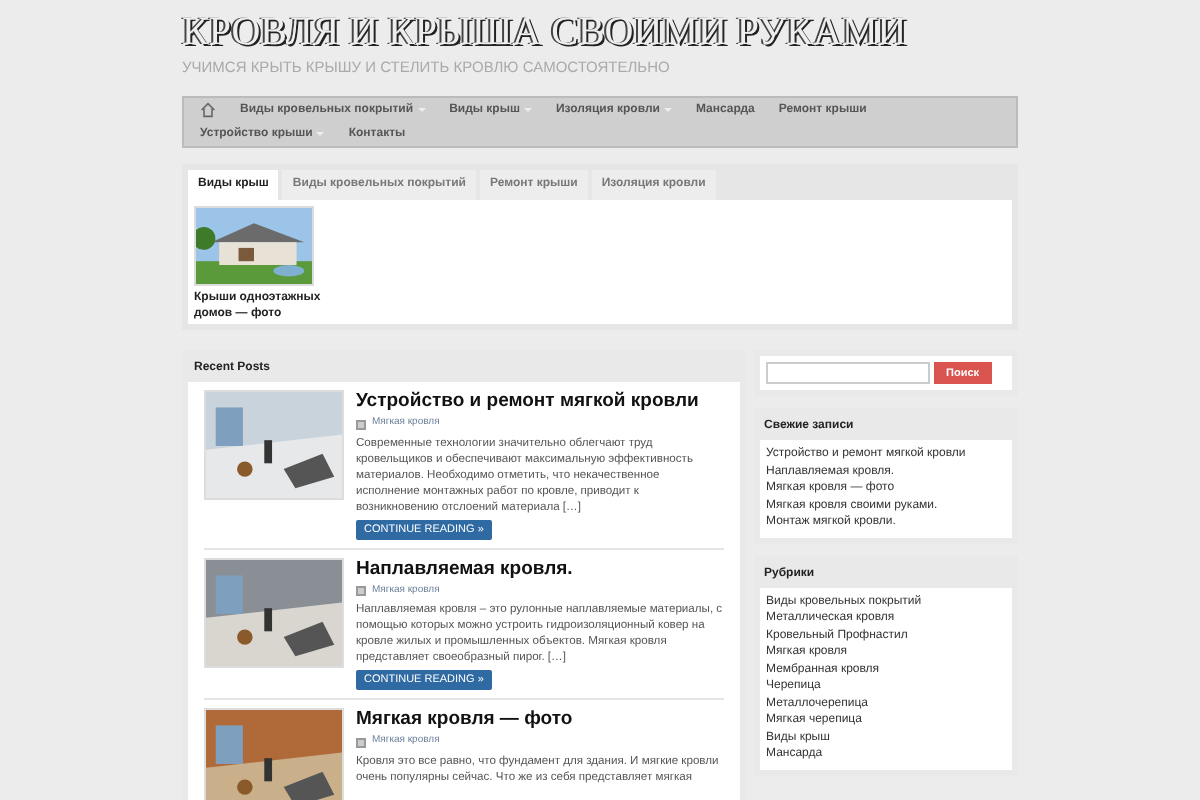 This screenshot has width=1200, height=800. What do you see at coordinates (540, 568) in the screenshot?
I see `post-title: Наплавляемая кровля.` at bounding box center [540, 568].